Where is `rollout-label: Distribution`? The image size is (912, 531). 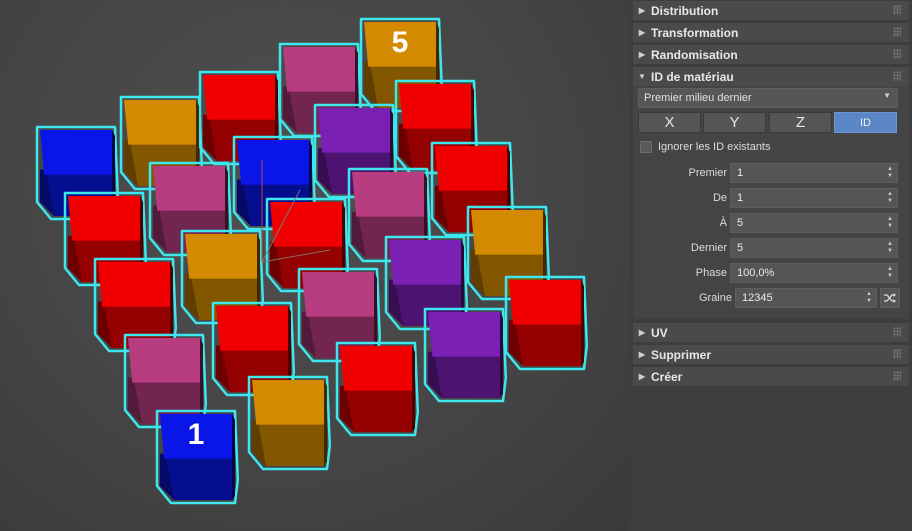
rollout-label: Distribution is located at coordinates (685, 10).